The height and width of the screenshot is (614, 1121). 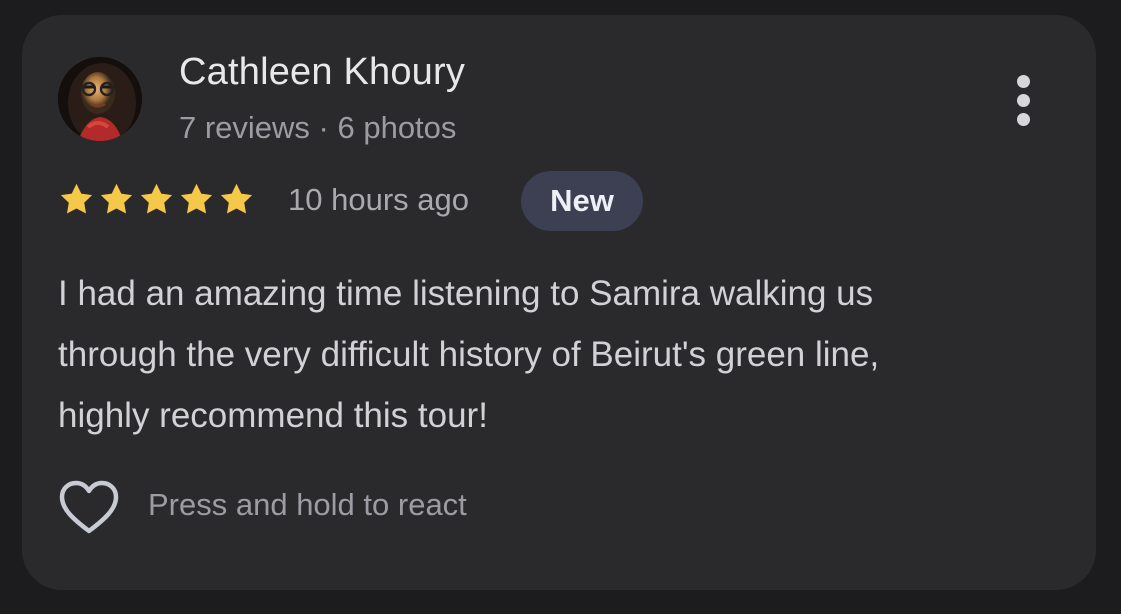 I want to click on heart-outline-icon, so click(x=89, y=508).